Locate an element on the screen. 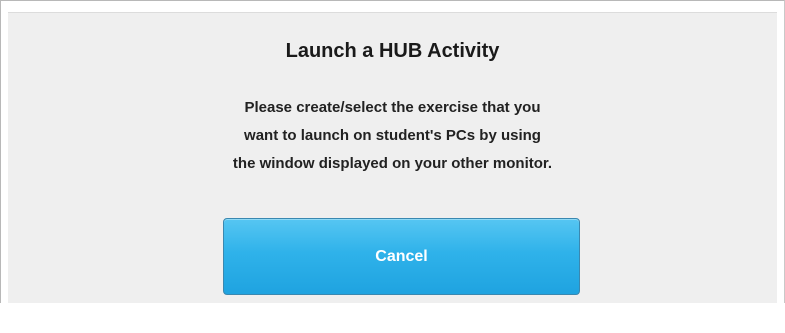 The image size is (785, 333). cancel-button: Cancel is located at coordinates (401, 256).